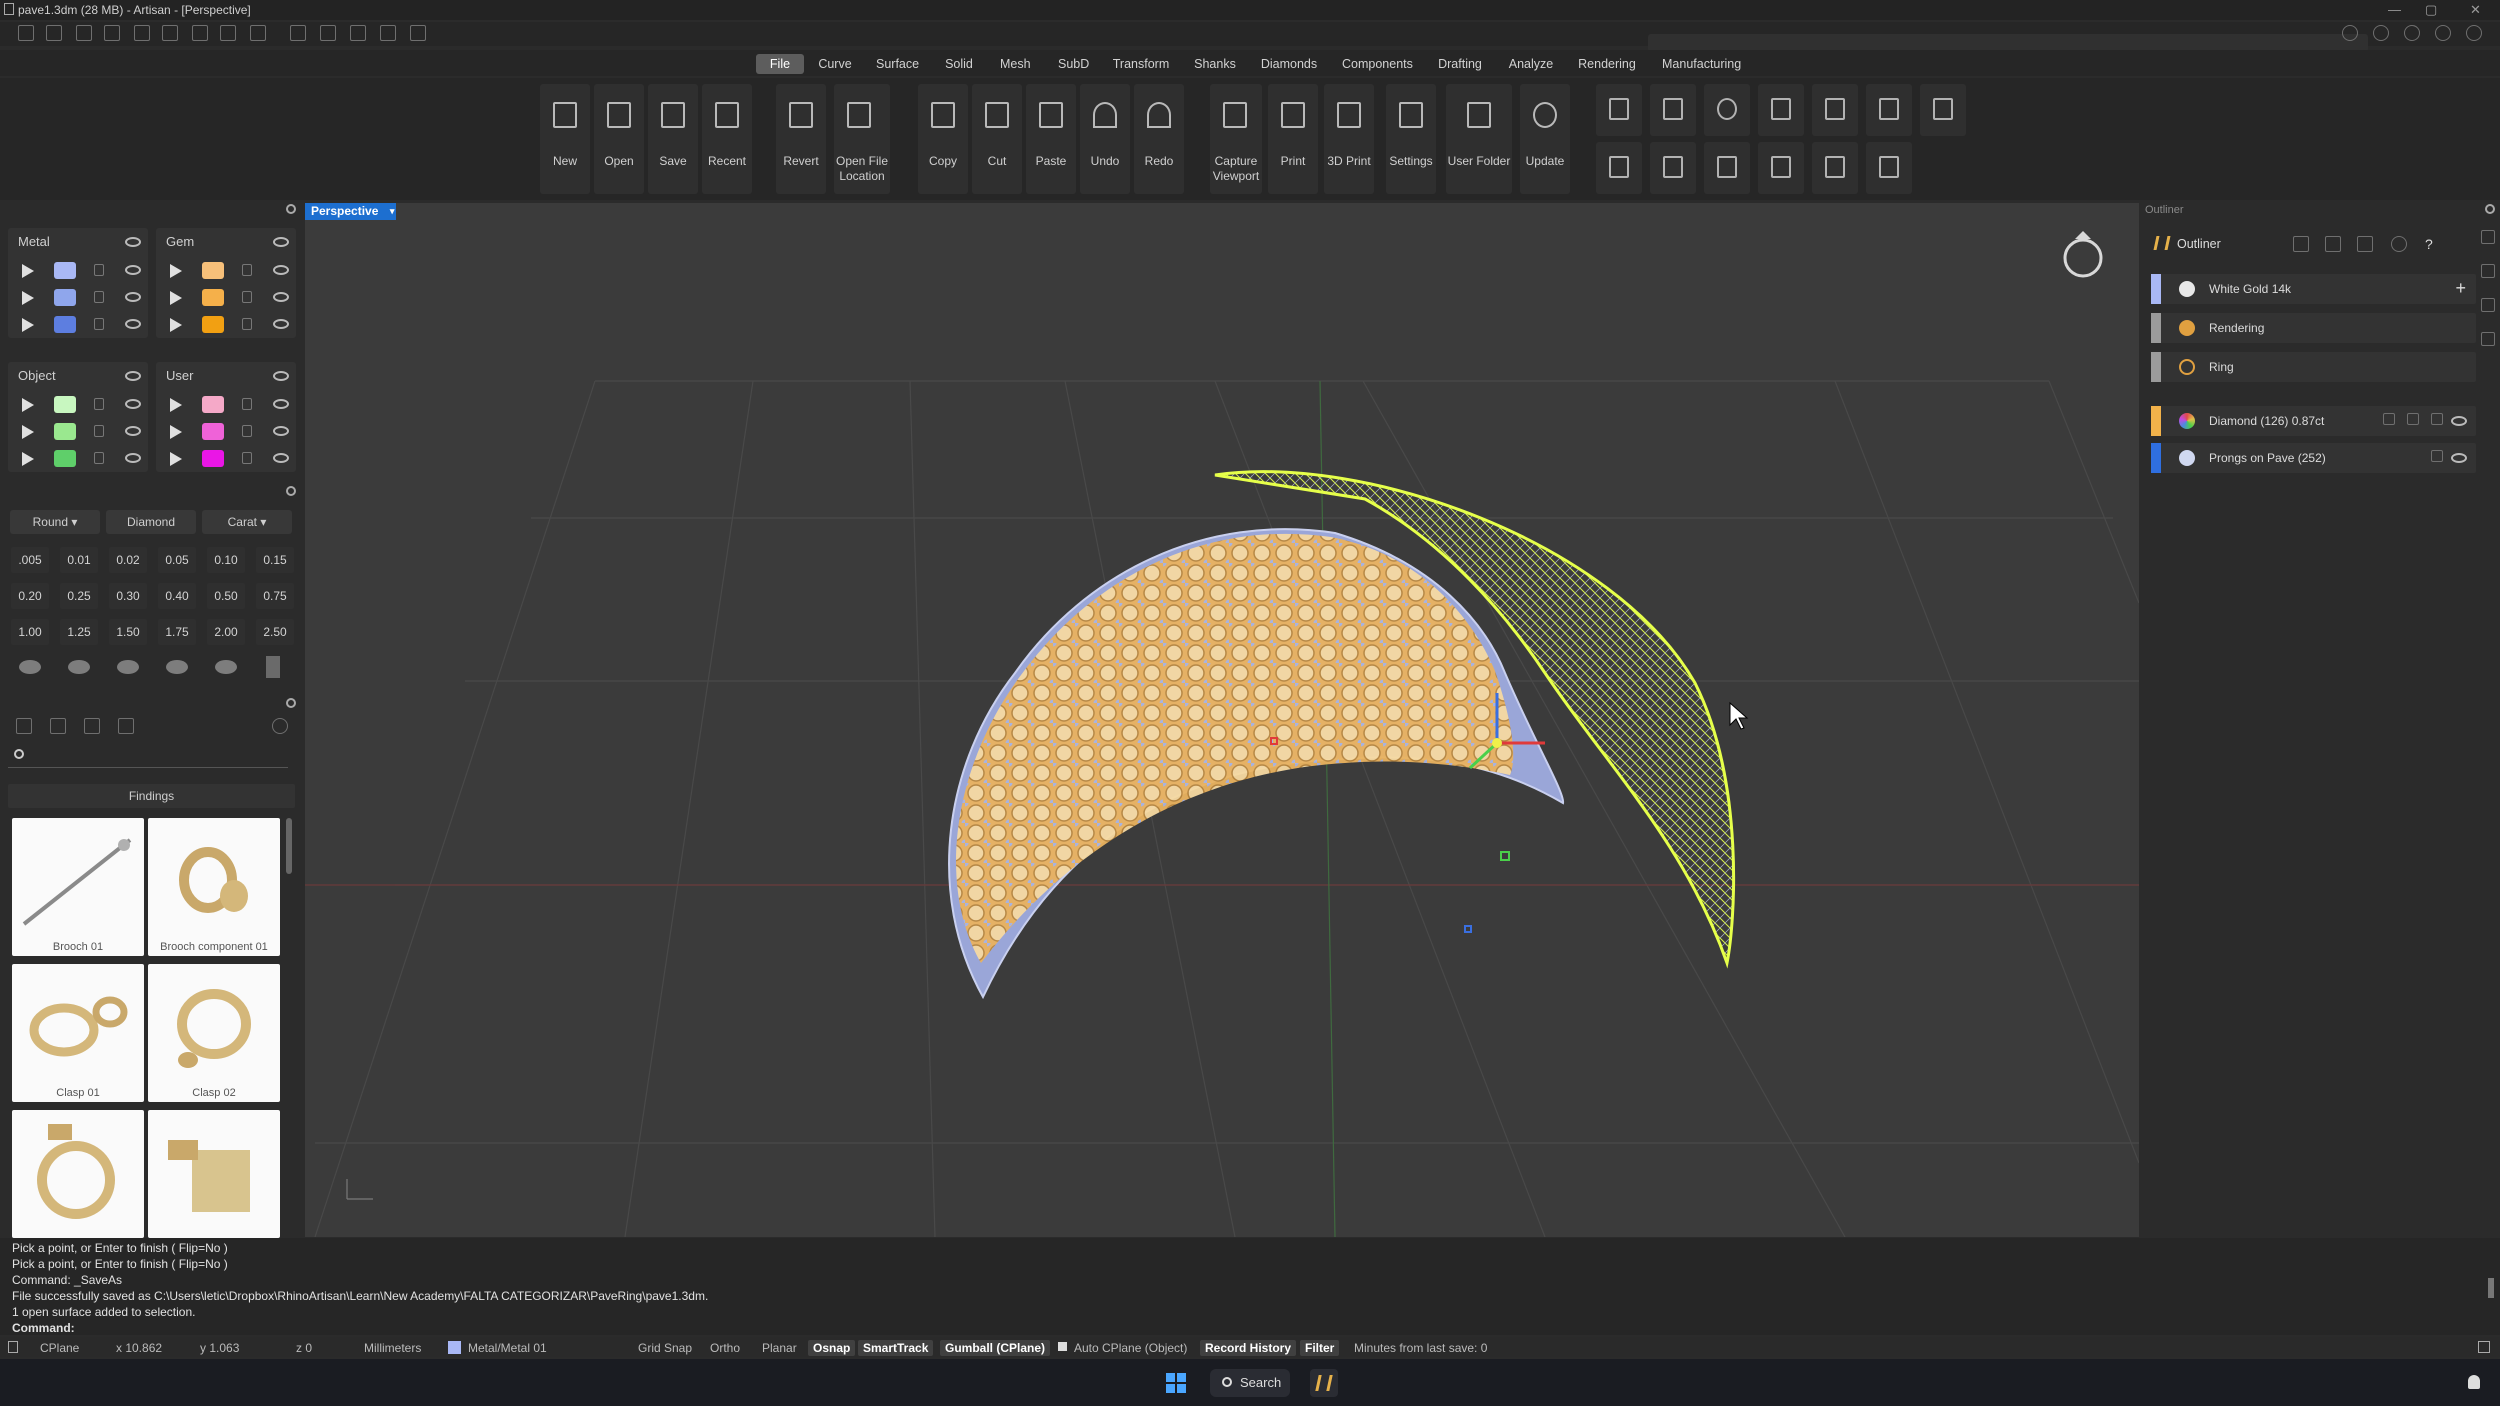  Describe the element at coordinates (275, 596) in the screenshot. I see `size-button: 0.75` at that location.